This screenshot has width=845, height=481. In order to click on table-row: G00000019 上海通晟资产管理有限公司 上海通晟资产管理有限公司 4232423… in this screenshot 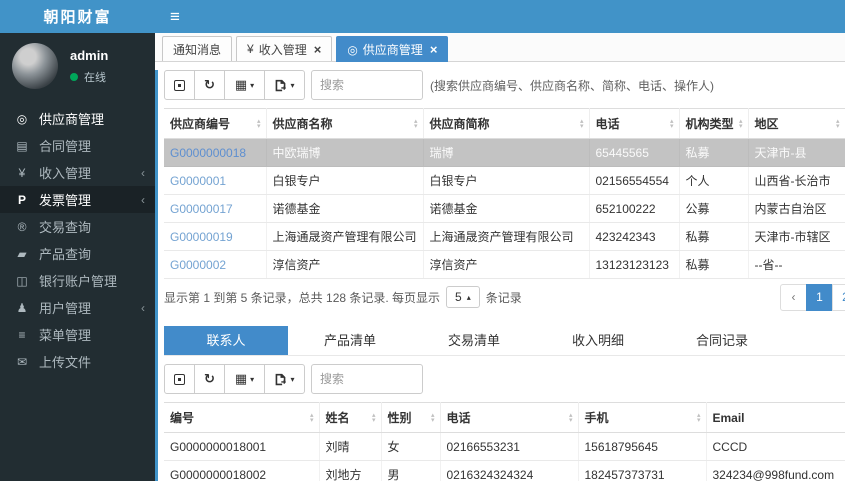, I will do `click(504, 236)`.